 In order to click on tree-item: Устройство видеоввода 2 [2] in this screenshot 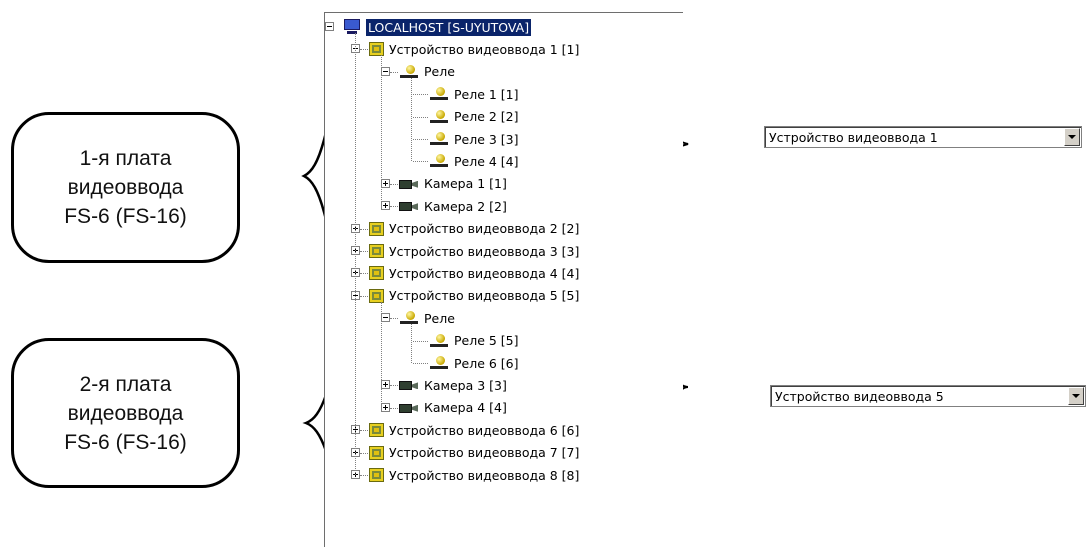, I will do `click(474, 229)`.